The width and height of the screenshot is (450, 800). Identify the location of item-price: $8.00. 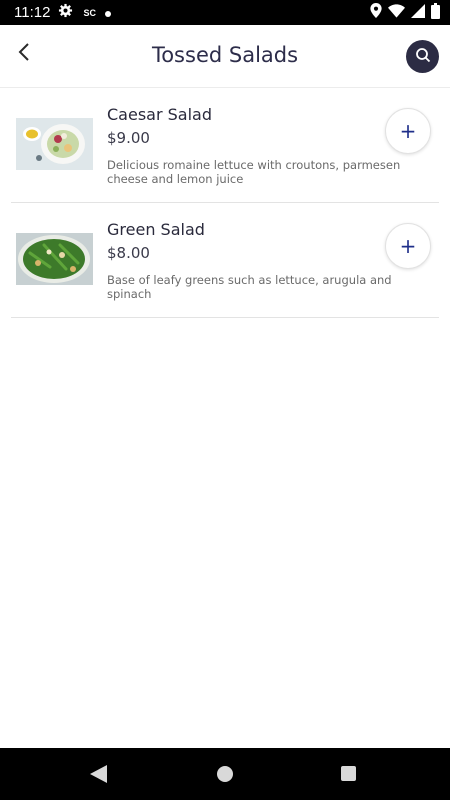
(128, 253).